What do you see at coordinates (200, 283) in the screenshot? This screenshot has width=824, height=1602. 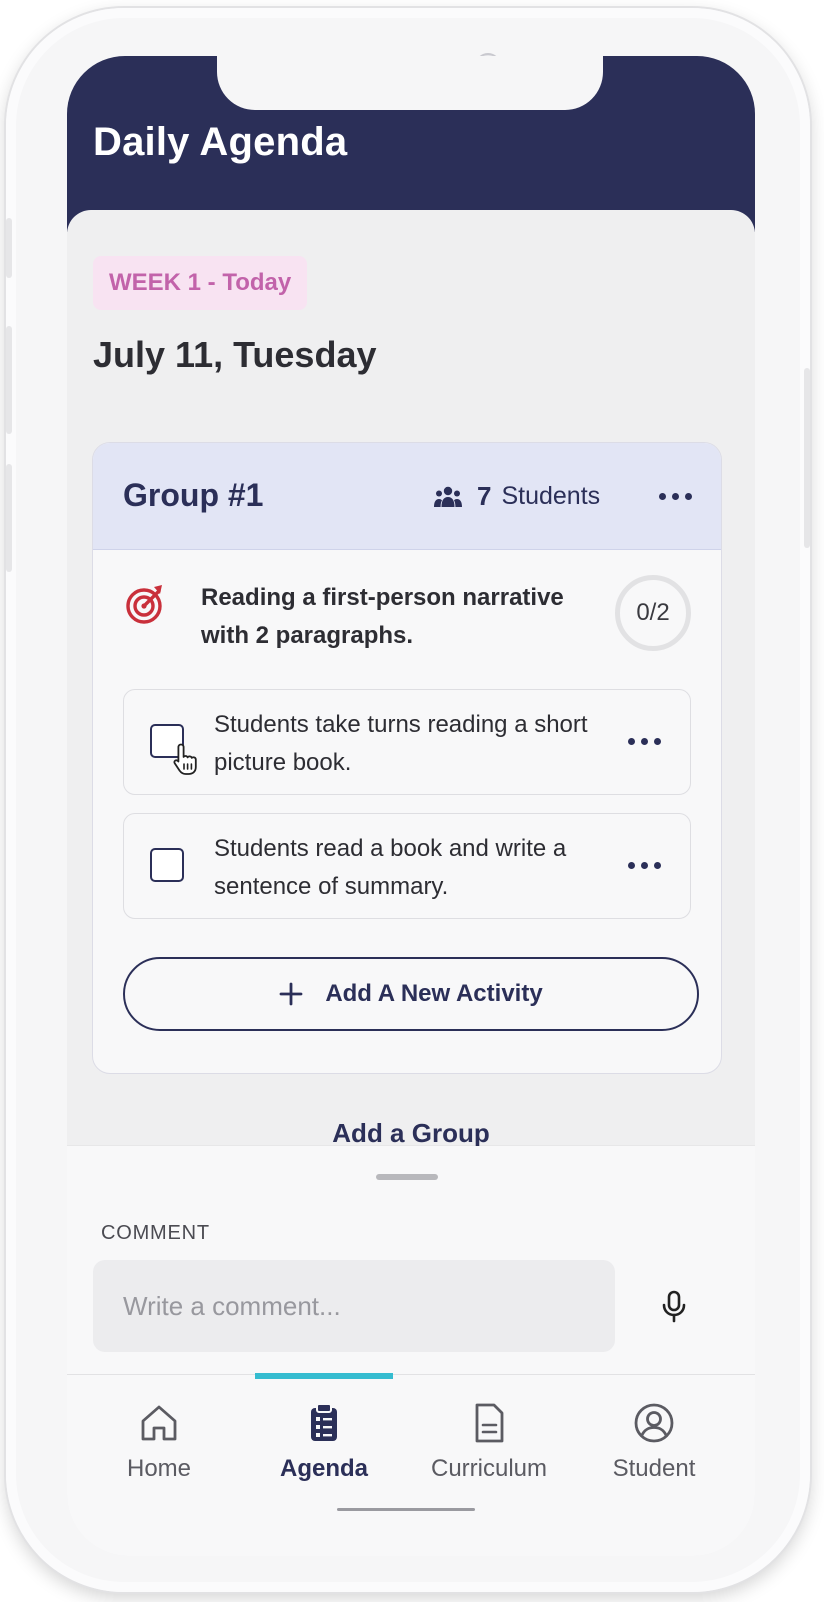 I see `week-badge: WEEK 1 - Today` at bounding box center [200, 283].